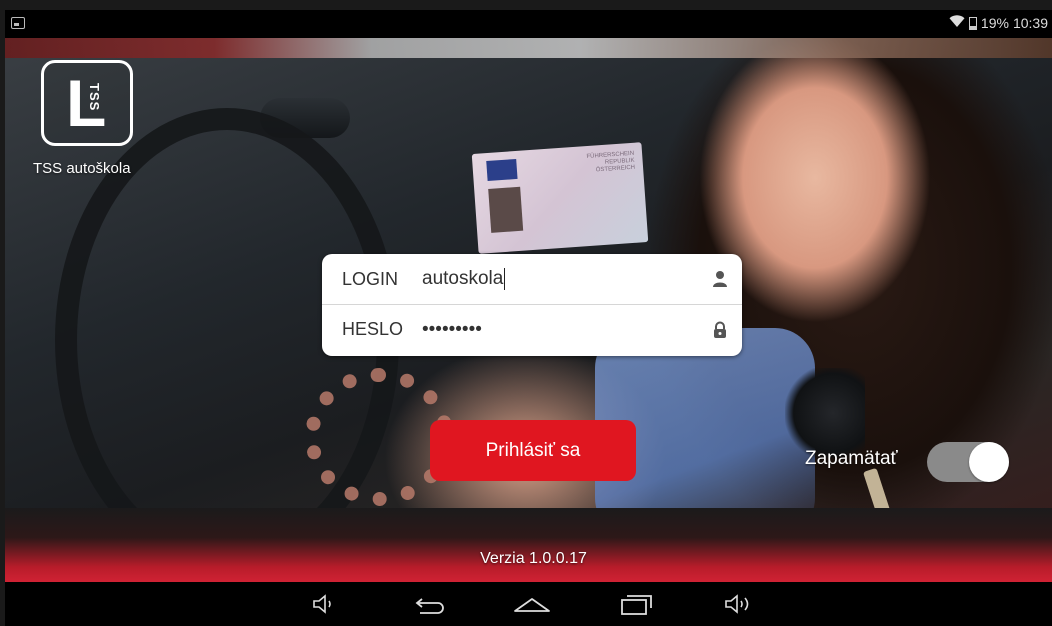 Image resolution: width=1052 pixels, height=626 pixels. What do you see at coordinates (635, 604) in the screenshot?
I see `recent-apps-icon` at bounding box center [635, 604].